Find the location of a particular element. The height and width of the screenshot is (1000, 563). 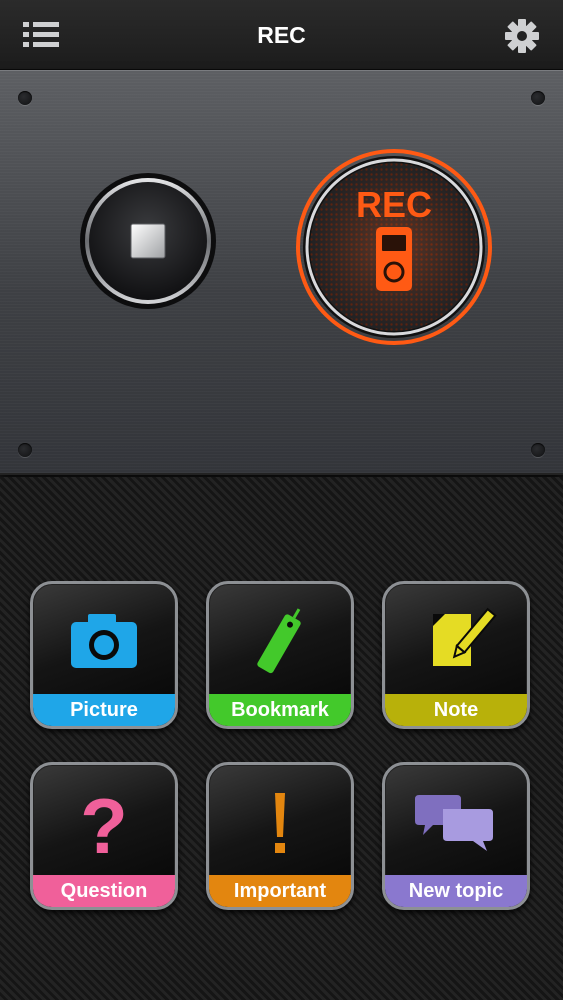

voice-recorder-icon is located at coordinates (394, 259).